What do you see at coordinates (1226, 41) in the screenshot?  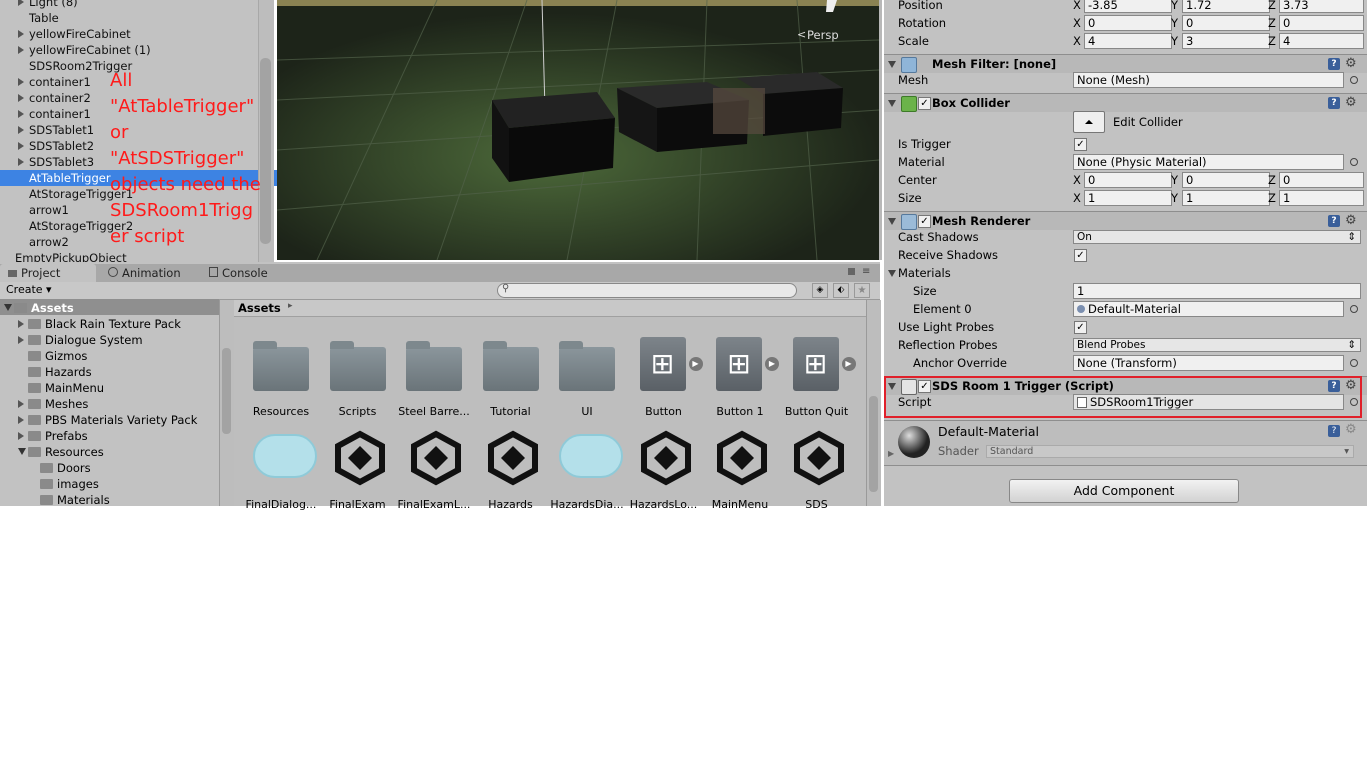 I see `scale-y-field: 3` at bounding box center [1226, 41].